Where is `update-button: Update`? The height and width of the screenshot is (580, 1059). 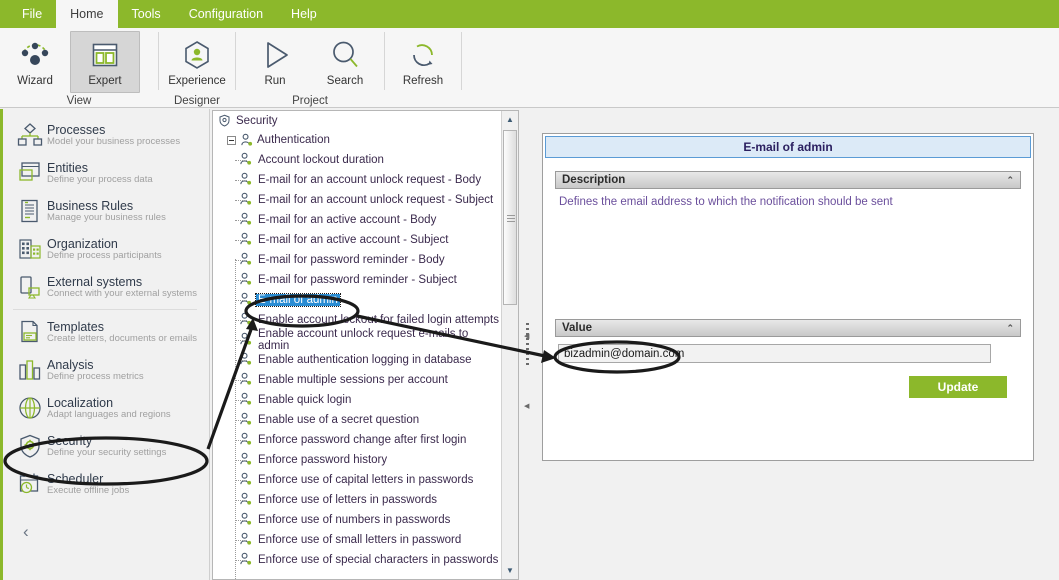 update-button: Update is located at coordinates (958, 387).